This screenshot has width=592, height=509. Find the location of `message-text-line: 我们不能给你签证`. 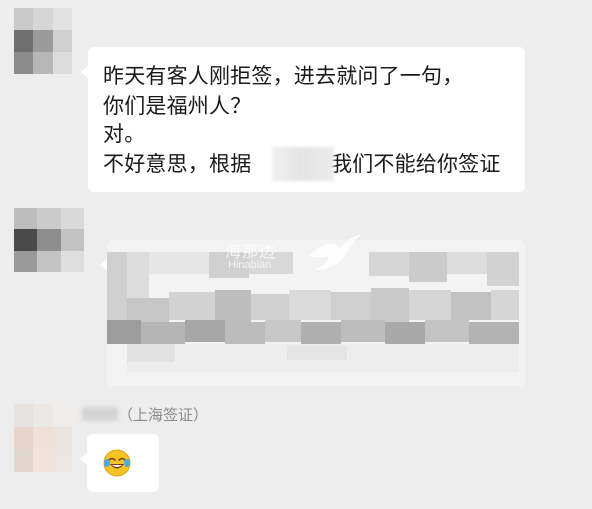

message-text-line: 我们不能给你签证 is located at coordinates (416, 164).